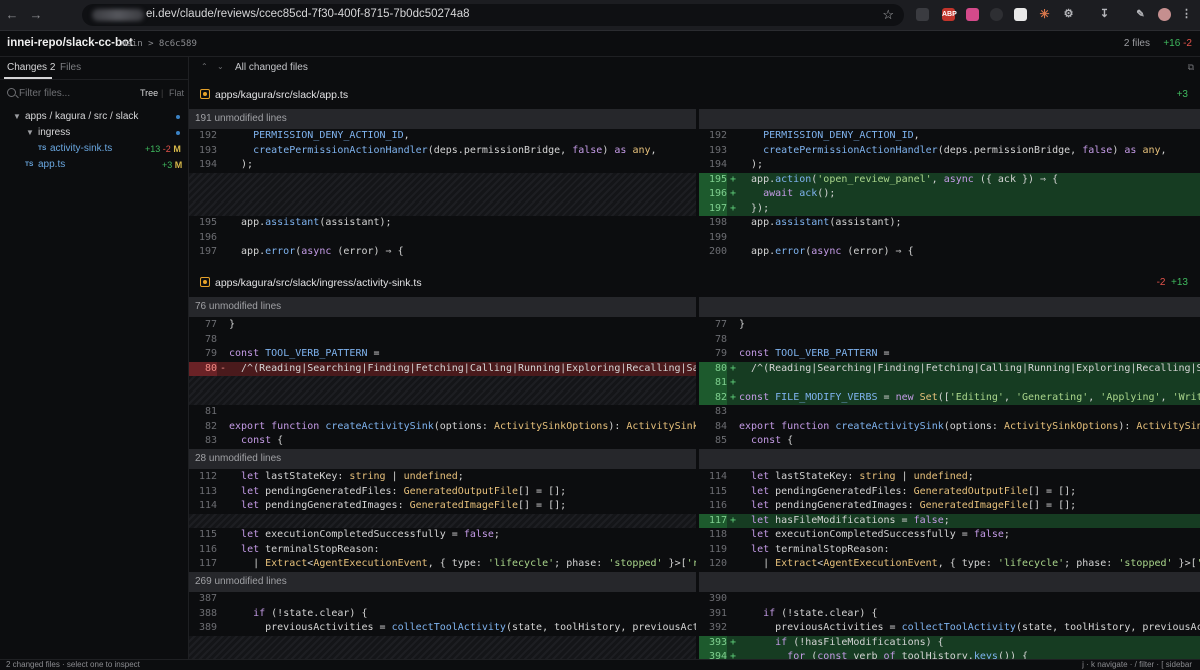 This screenshot has width=1200, height=670. Describe the element at coordinates (1164, 14) in the screenshot. I see `profile-avatar` at that location.